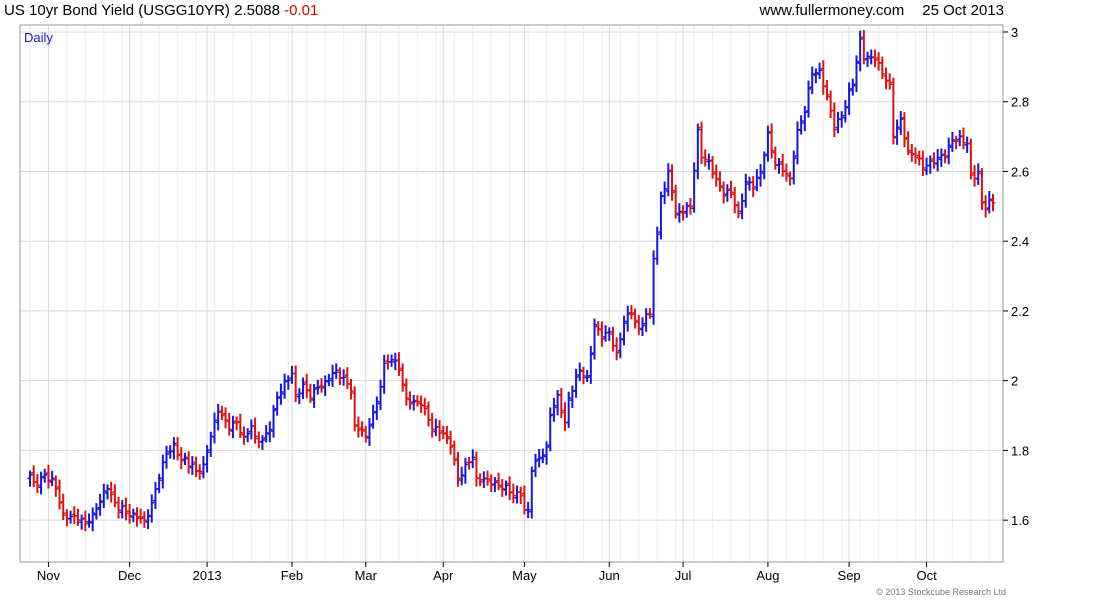 The image size is (1100, 600). What do you see at coordinates (926, 575) in the screenshot?
I see `x-tick-label: Oct` at bounding box center [926, 575].